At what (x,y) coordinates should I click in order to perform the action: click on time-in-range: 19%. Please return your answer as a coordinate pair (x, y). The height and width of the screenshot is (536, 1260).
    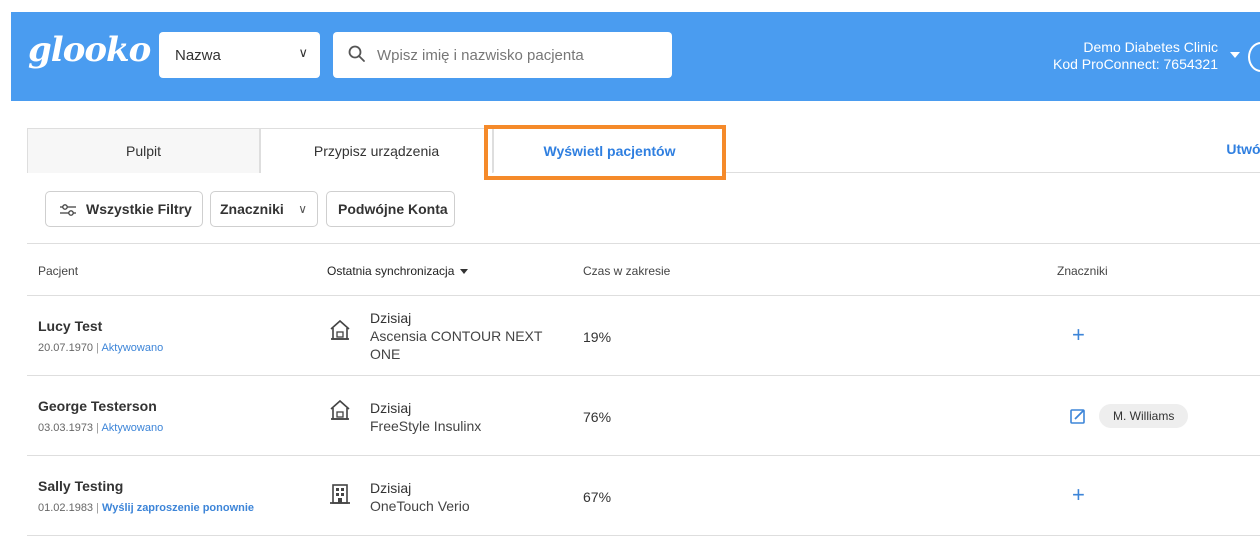
    Looking at the image, I should click on (597, 337).